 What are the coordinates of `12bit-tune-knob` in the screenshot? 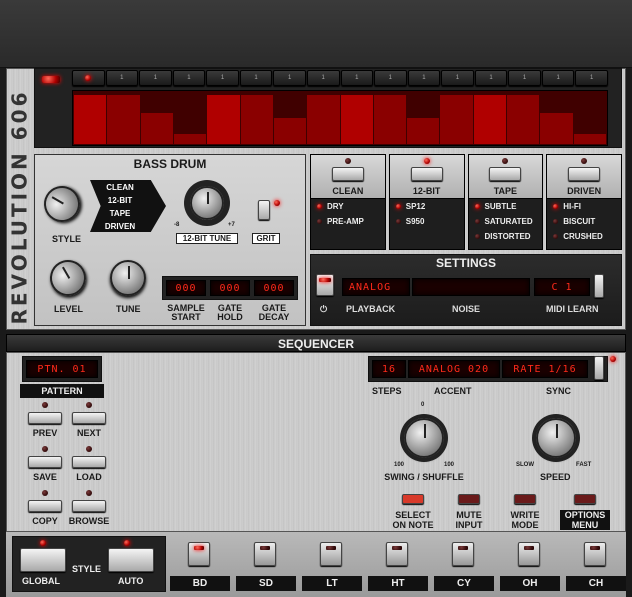 It's located at (207, 203).